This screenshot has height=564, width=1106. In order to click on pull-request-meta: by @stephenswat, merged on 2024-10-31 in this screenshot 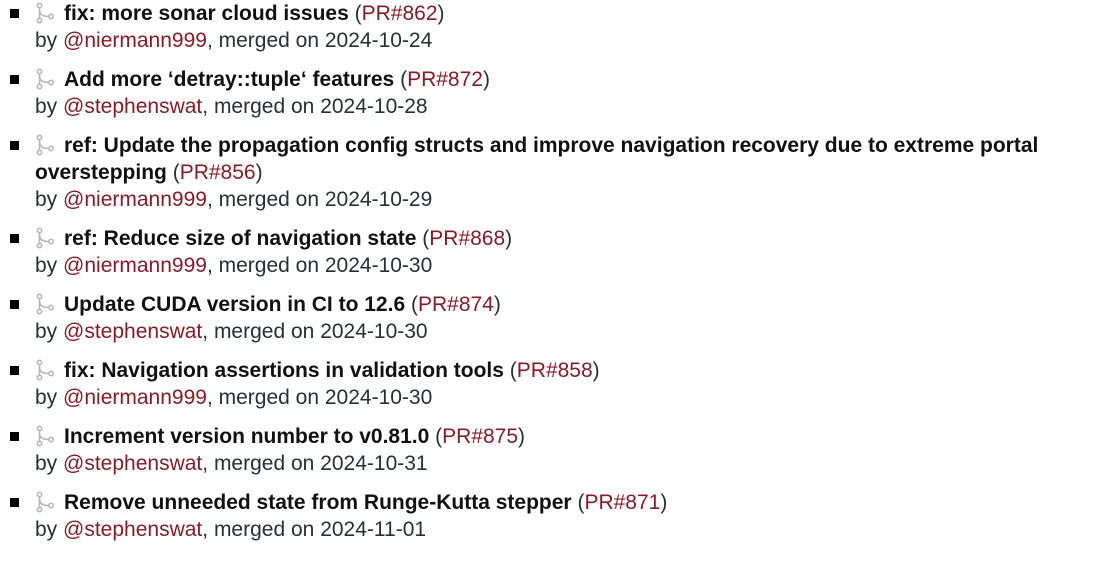, I will do `click(231, 463)`.